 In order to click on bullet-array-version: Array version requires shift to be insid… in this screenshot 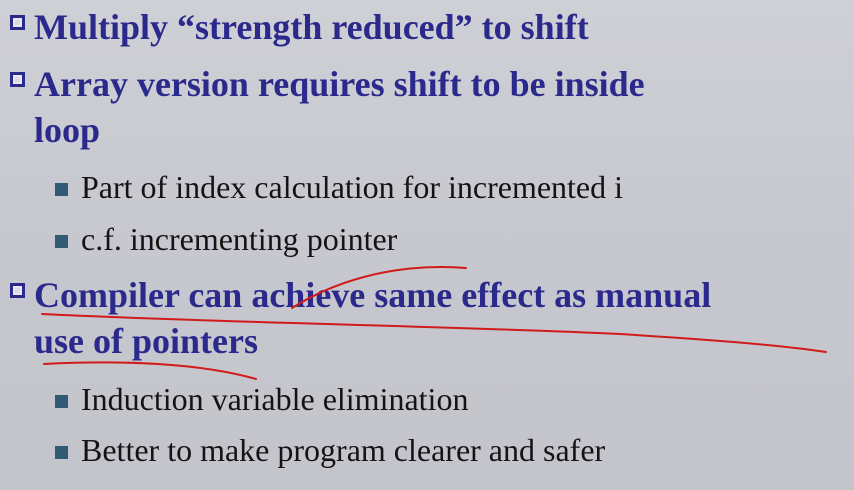, I will do `click(327, 107)`.